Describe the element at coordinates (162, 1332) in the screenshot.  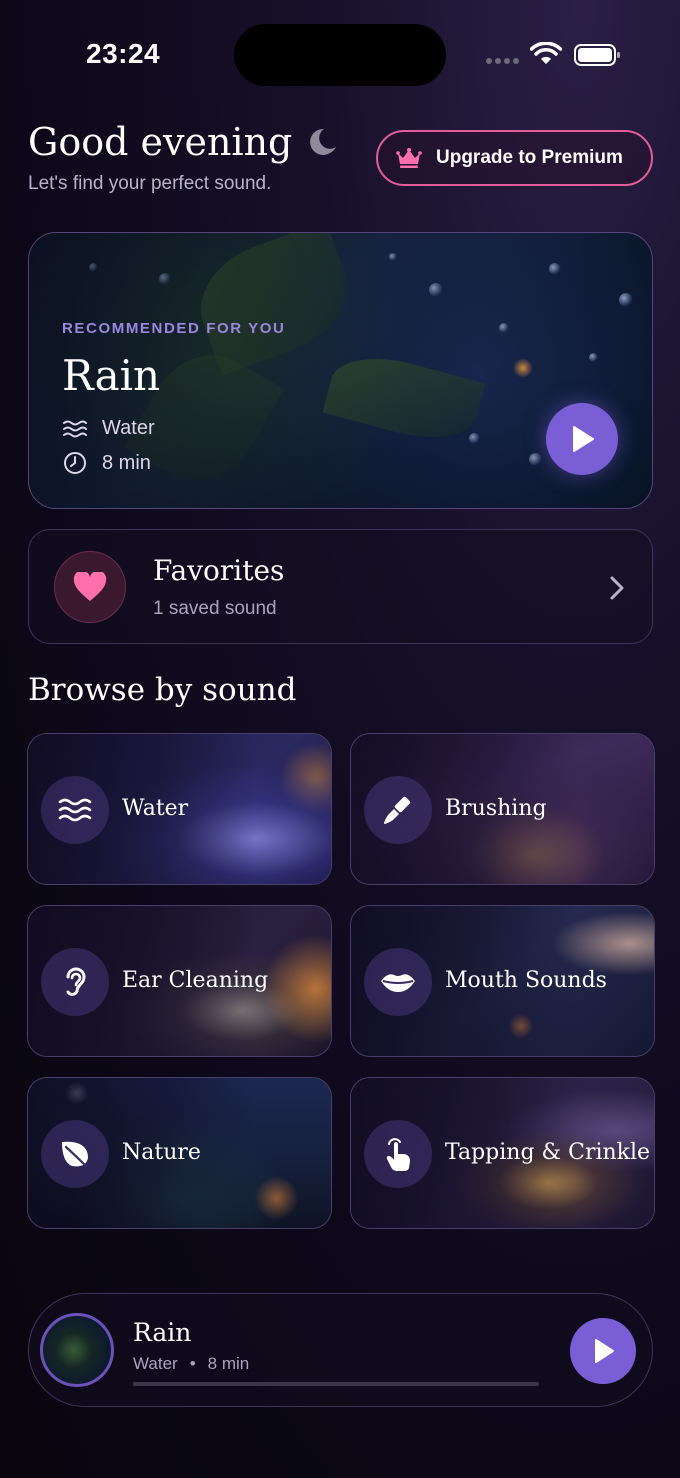
I see `player-title: Rain` at that location.